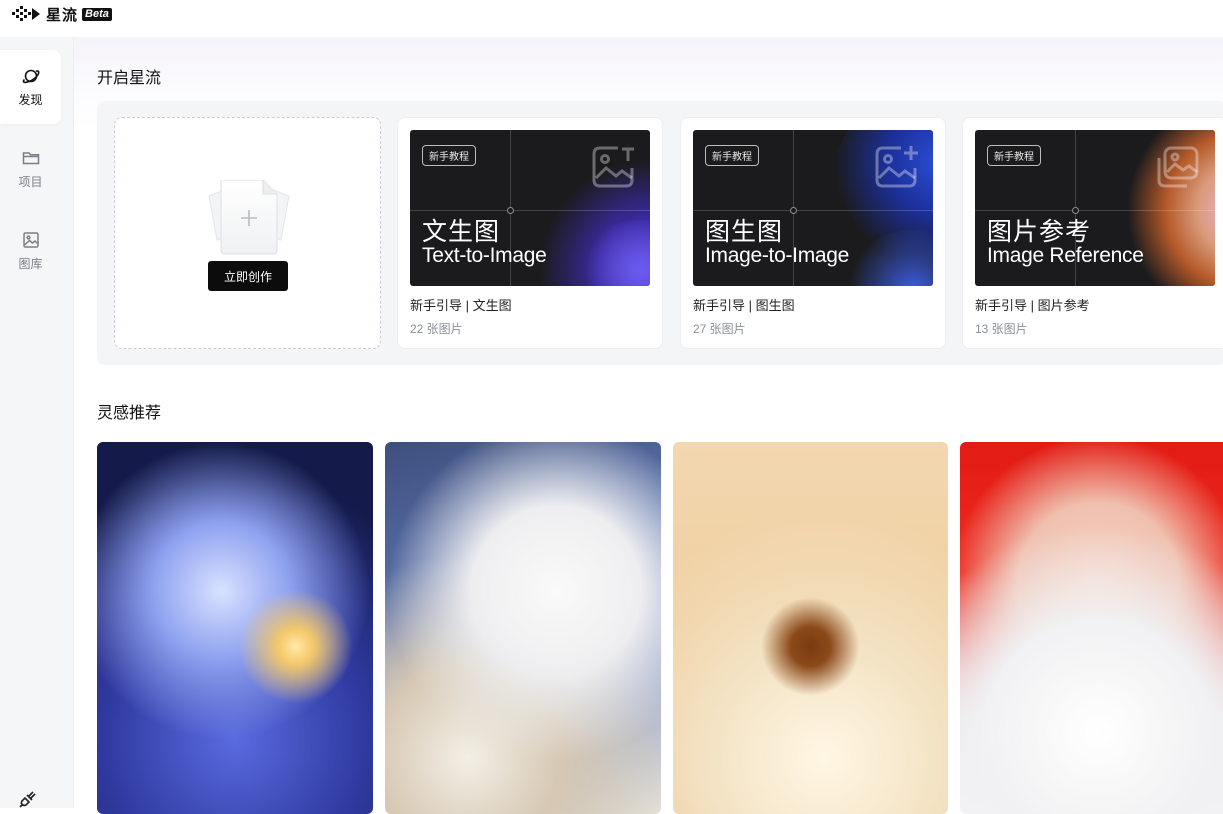  What do you see at coordinates (813, 208) in the screenshot?
I see `tutorial-thumbnail: 新手教程 图生图 Image-to-Image` at bounding box center [813, 208].